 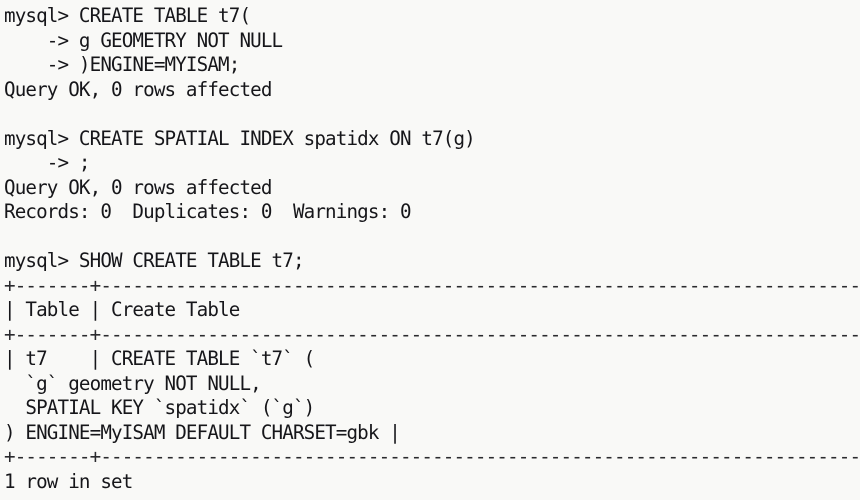 What do you see at coordinates (68, 481) in the screenshot?
I see `console-line-result: 1 row in set` at bounding box center [68, 481].